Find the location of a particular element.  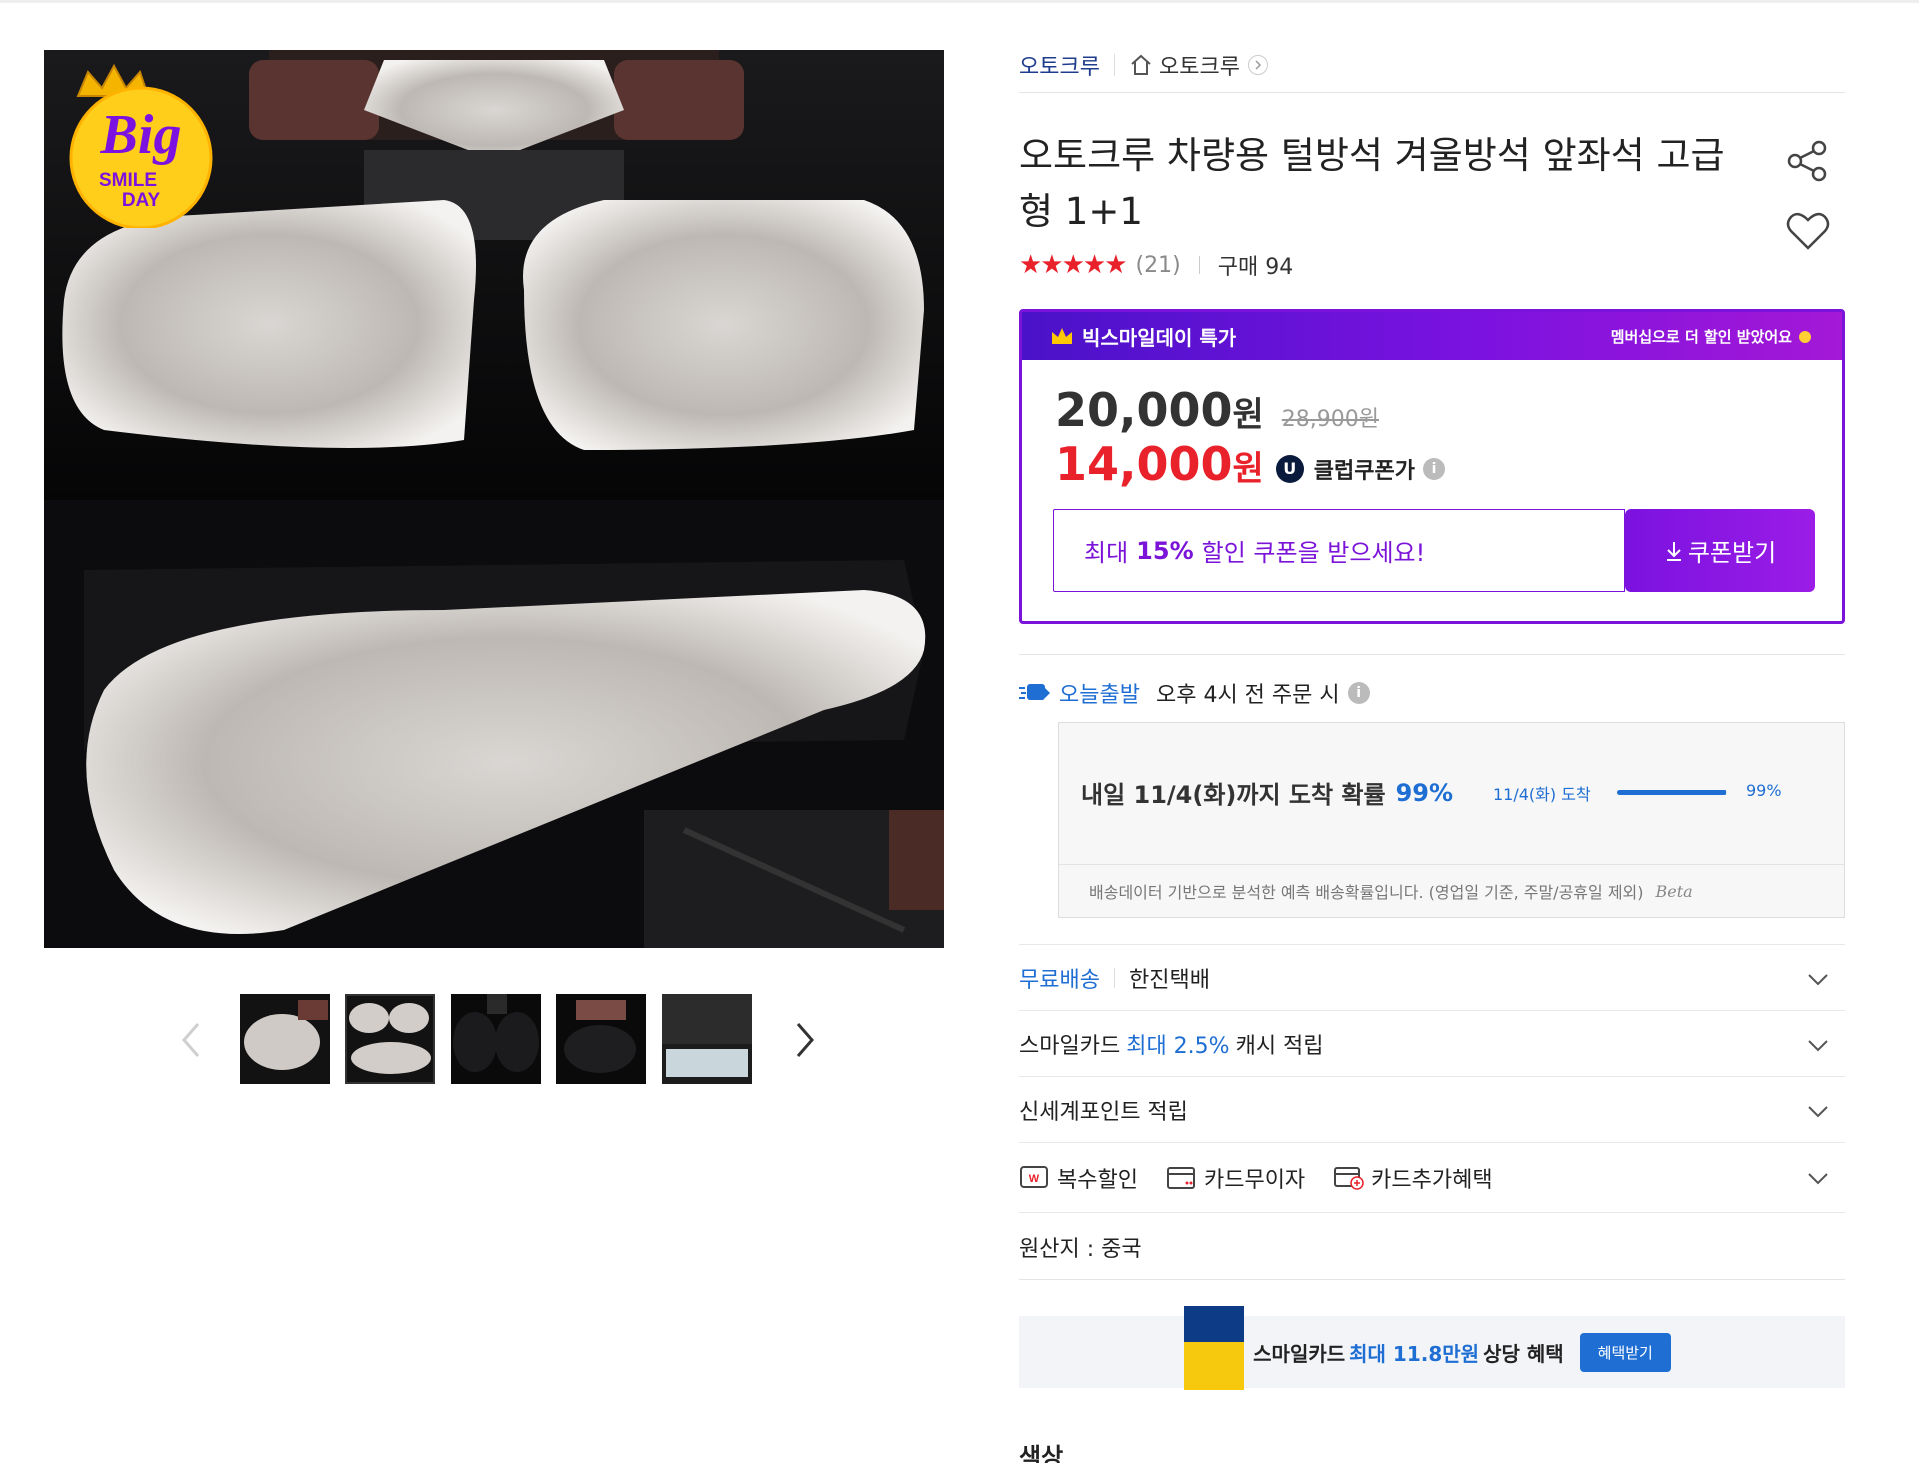

smilecard-prefix: 스마일카드 is located at coordinates (1070, 1046).